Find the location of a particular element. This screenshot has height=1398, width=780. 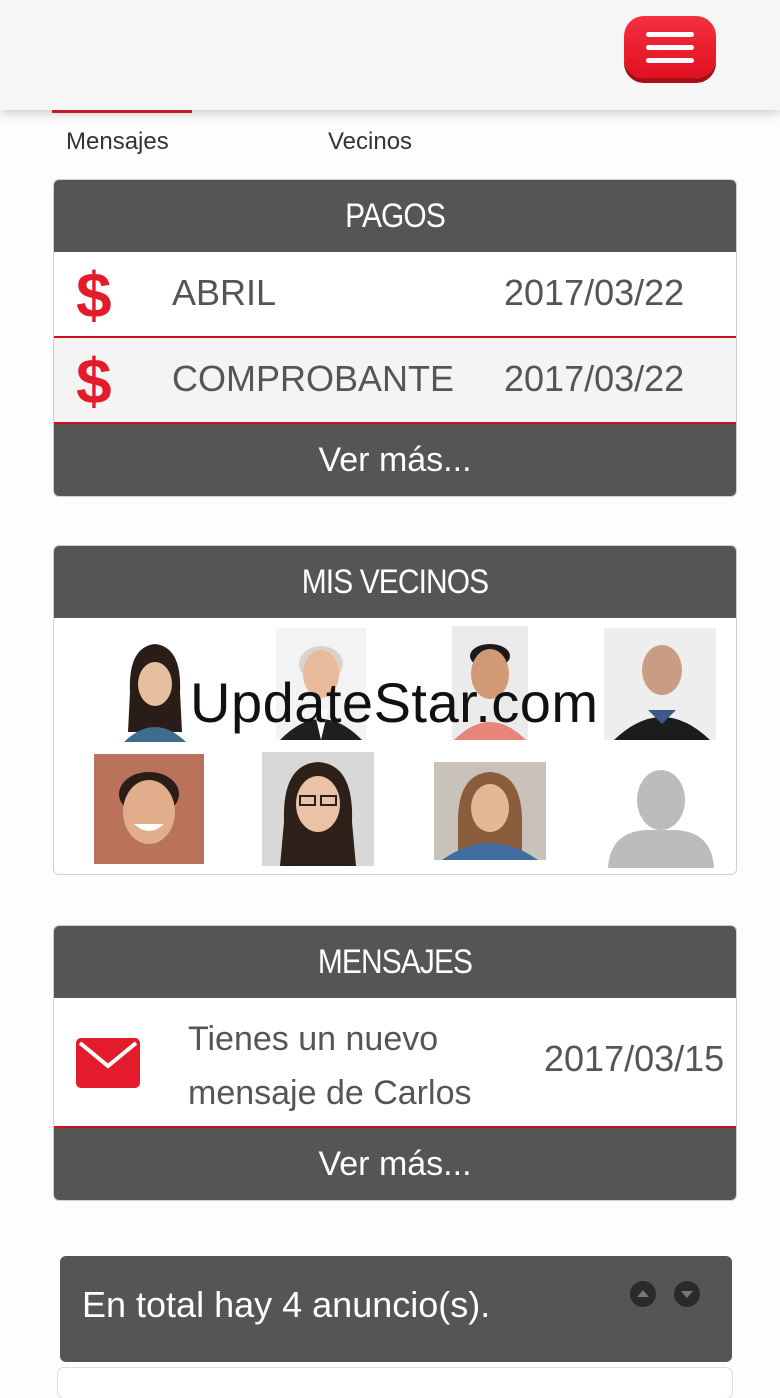

chevron-up-icon is located at coordinates (643, 1294).